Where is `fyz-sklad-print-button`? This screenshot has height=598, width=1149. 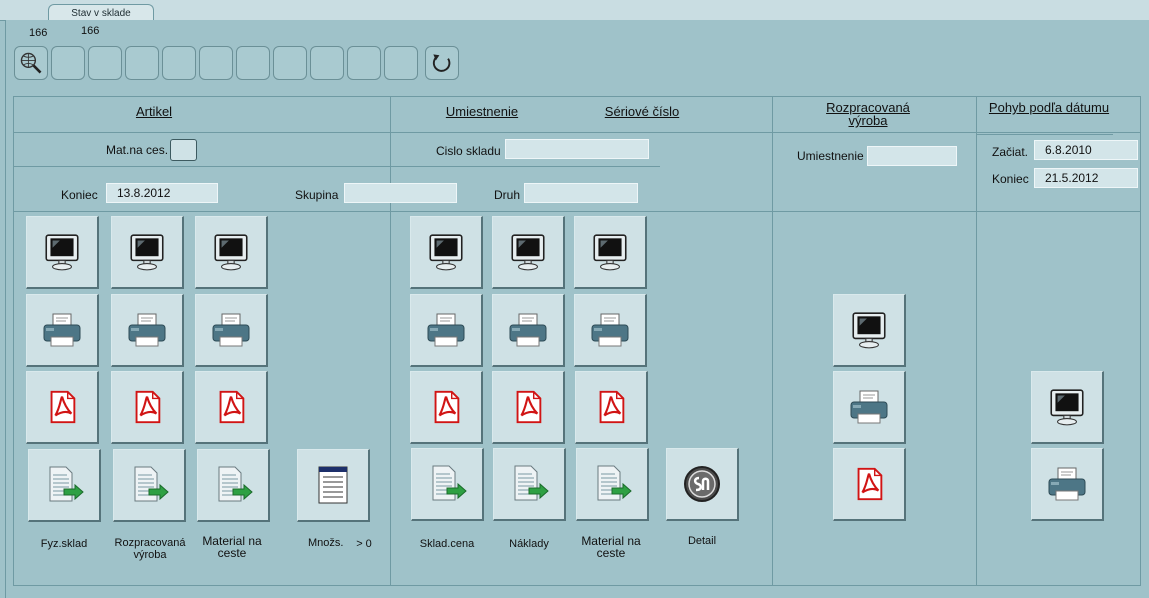
fyz-sklad-print-button is located at coordinates (62, 330).